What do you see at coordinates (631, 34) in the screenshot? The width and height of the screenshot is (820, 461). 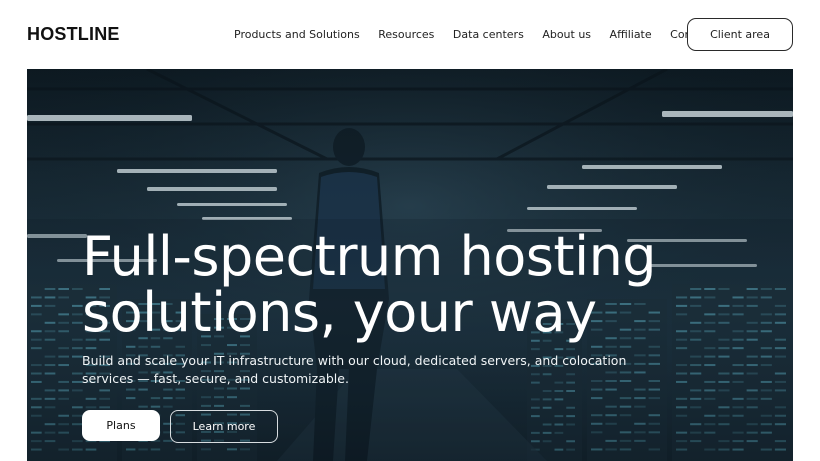 I see `nav-affiliate: Affiliate` at bounding box center [631, 34].